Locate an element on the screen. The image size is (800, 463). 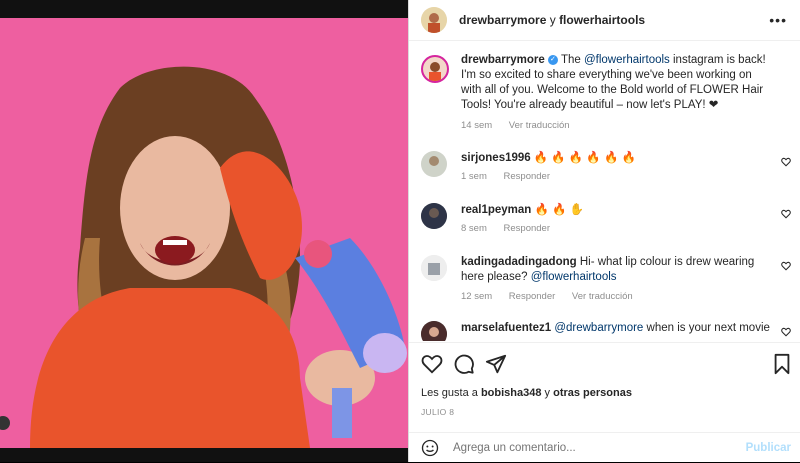
comment-mention: @flowerhairtools is located at coordinates (574, 277).